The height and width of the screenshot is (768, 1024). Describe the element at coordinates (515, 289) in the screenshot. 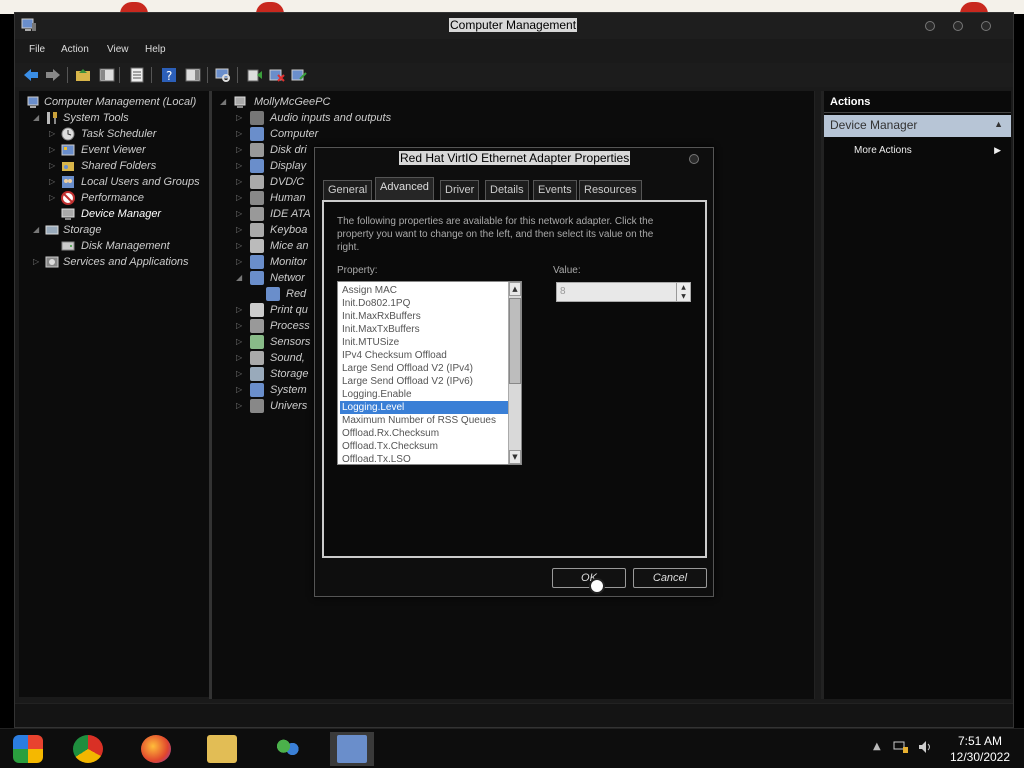

I see `scroll-up-button: ▲` at that location.